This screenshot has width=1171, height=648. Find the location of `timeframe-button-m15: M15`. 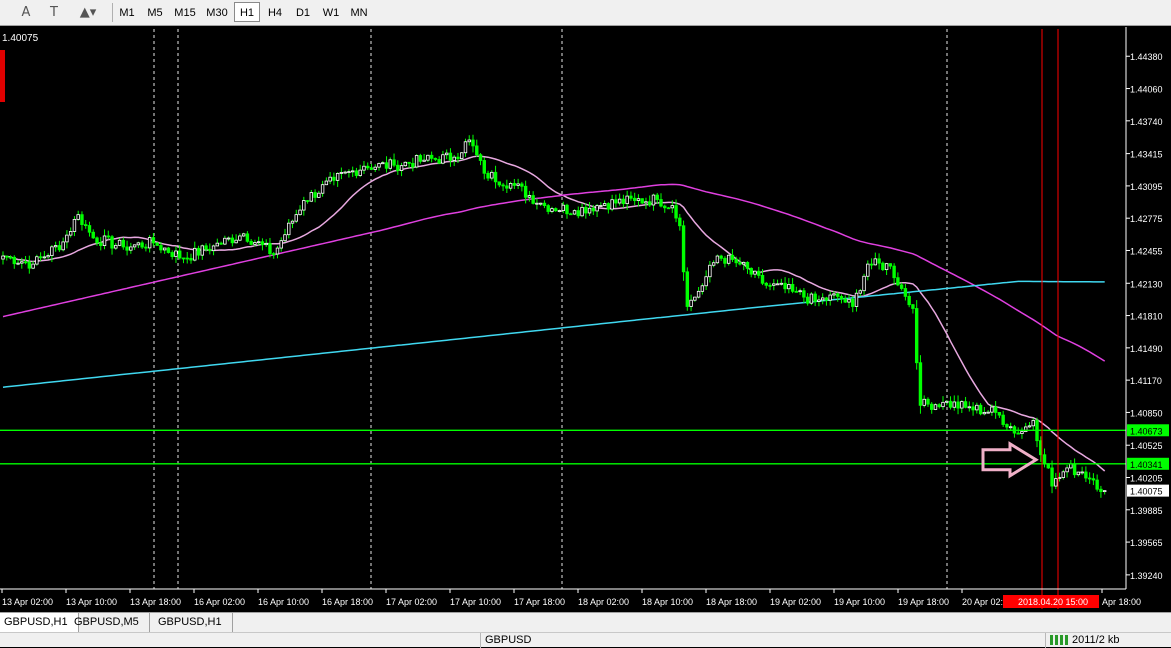

timeframe-button-m15: M15 is located at coordinates (185, 12).